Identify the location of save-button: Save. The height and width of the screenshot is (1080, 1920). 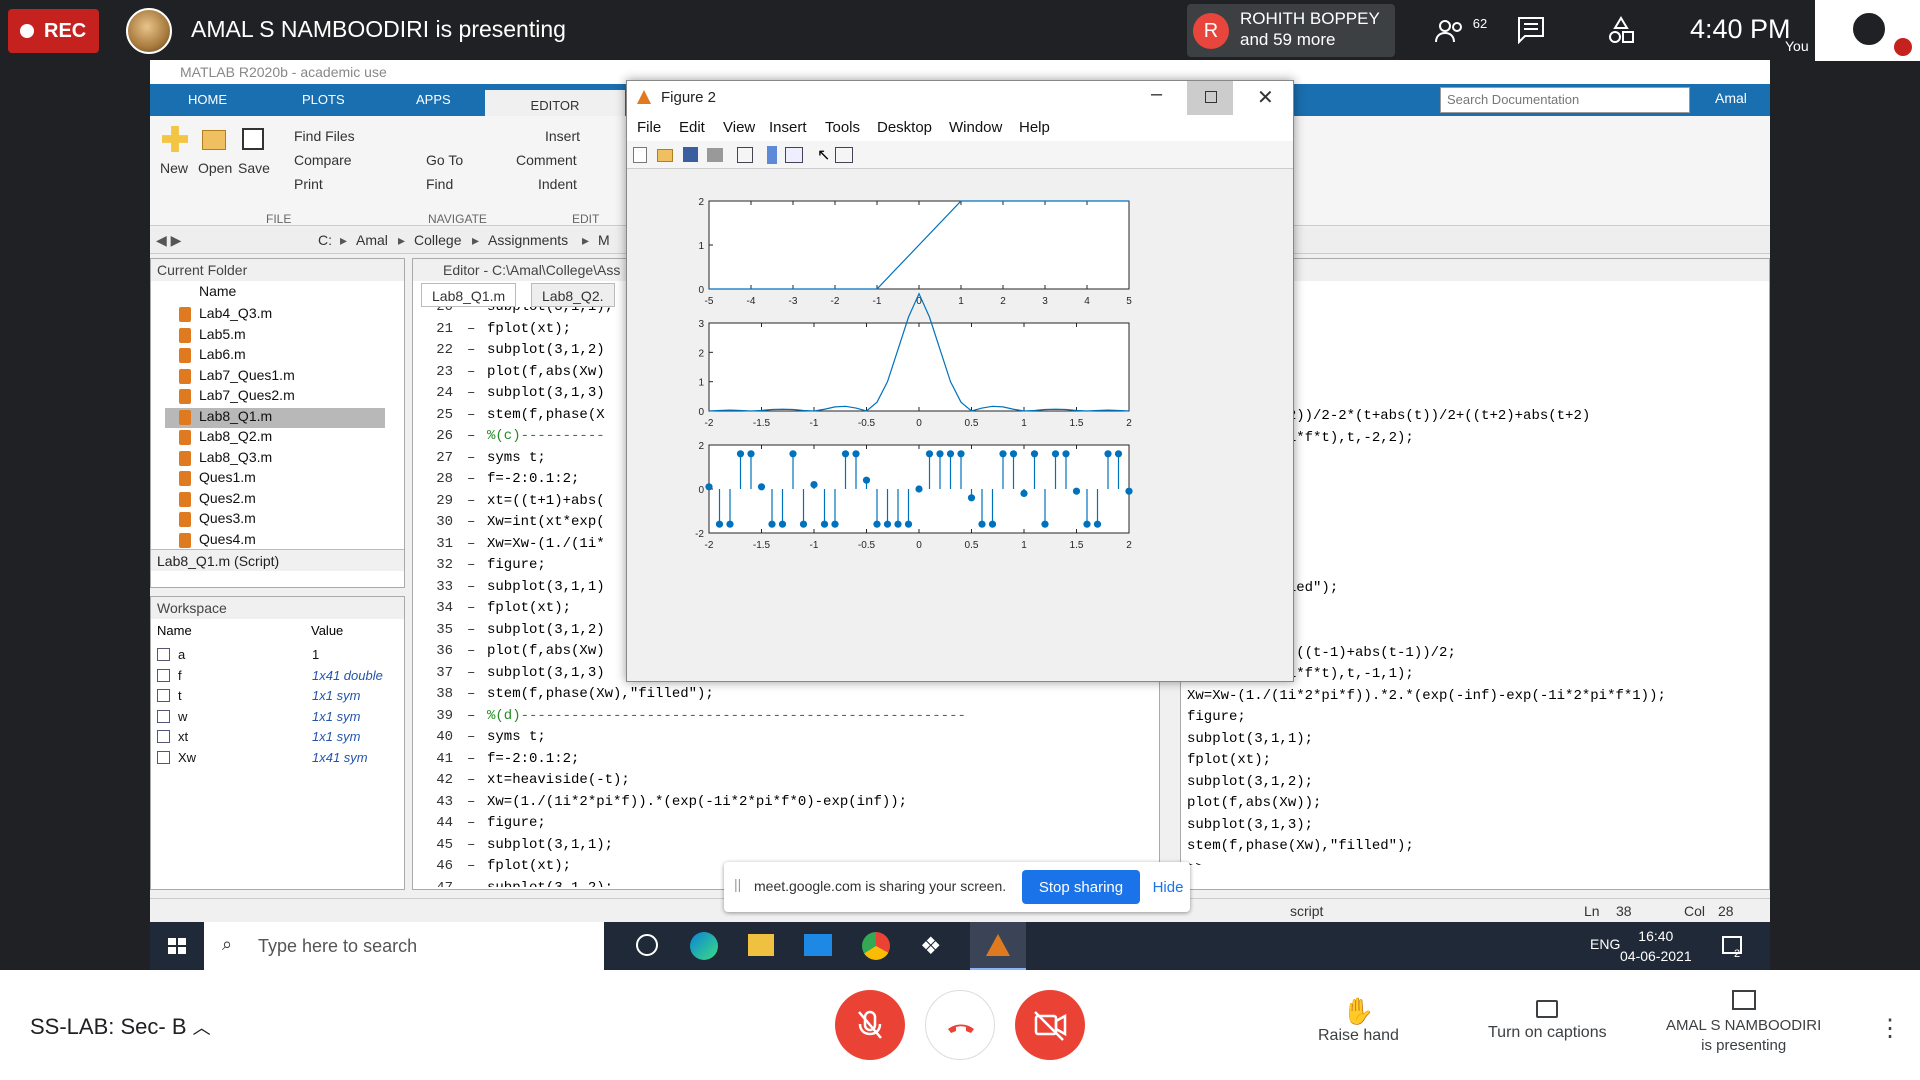
(254, 168).